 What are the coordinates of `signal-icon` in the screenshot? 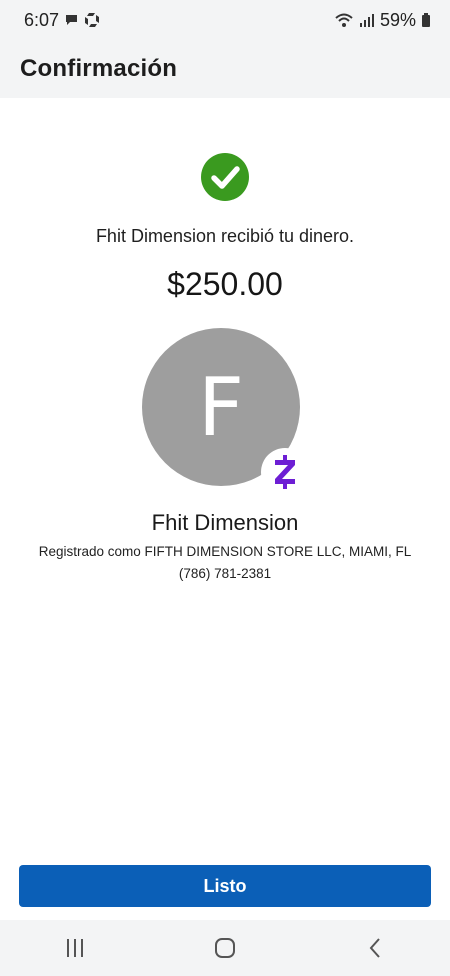 It's located at (366, 20).